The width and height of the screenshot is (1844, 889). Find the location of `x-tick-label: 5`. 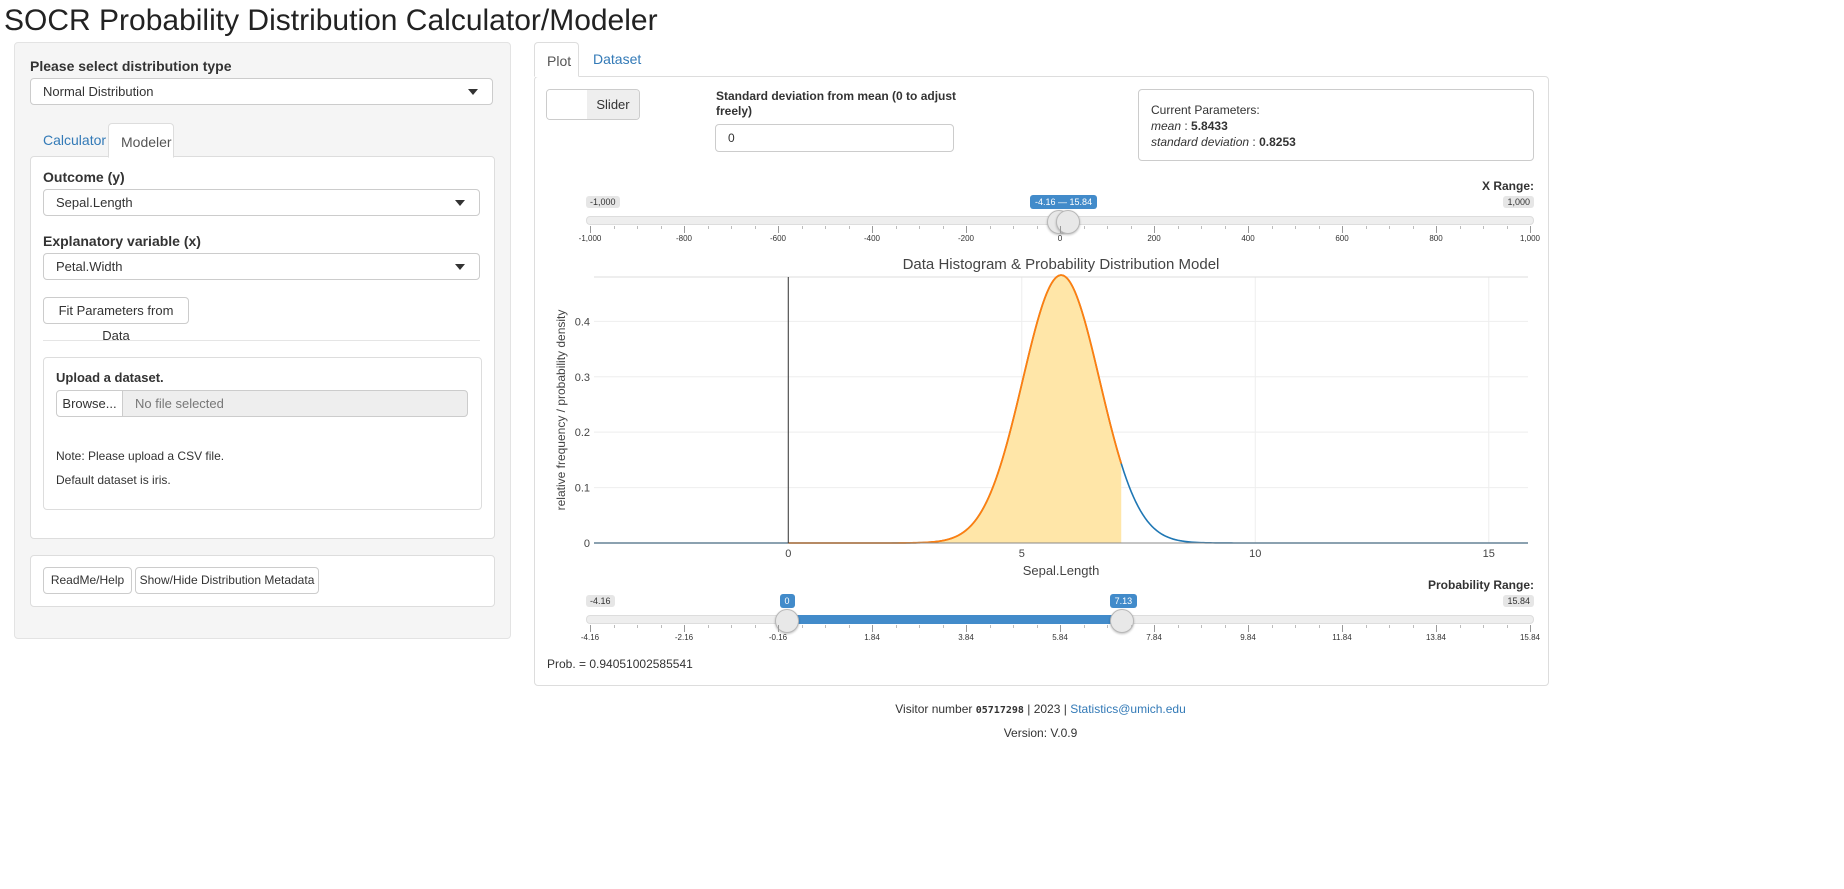

x-tick-label: 5 is located at coordinates (1022, 554).